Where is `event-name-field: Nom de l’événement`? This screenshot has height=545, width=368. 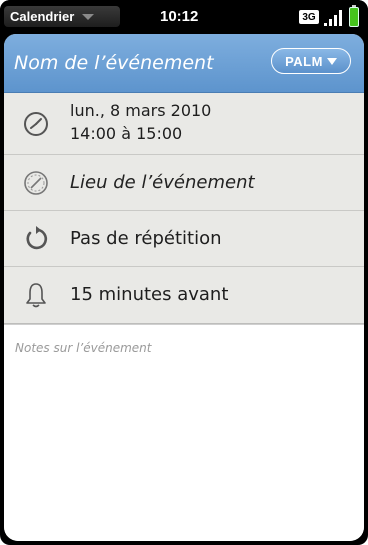 event-name-field: Nom de l’événement is located at coordinates (114, 63).